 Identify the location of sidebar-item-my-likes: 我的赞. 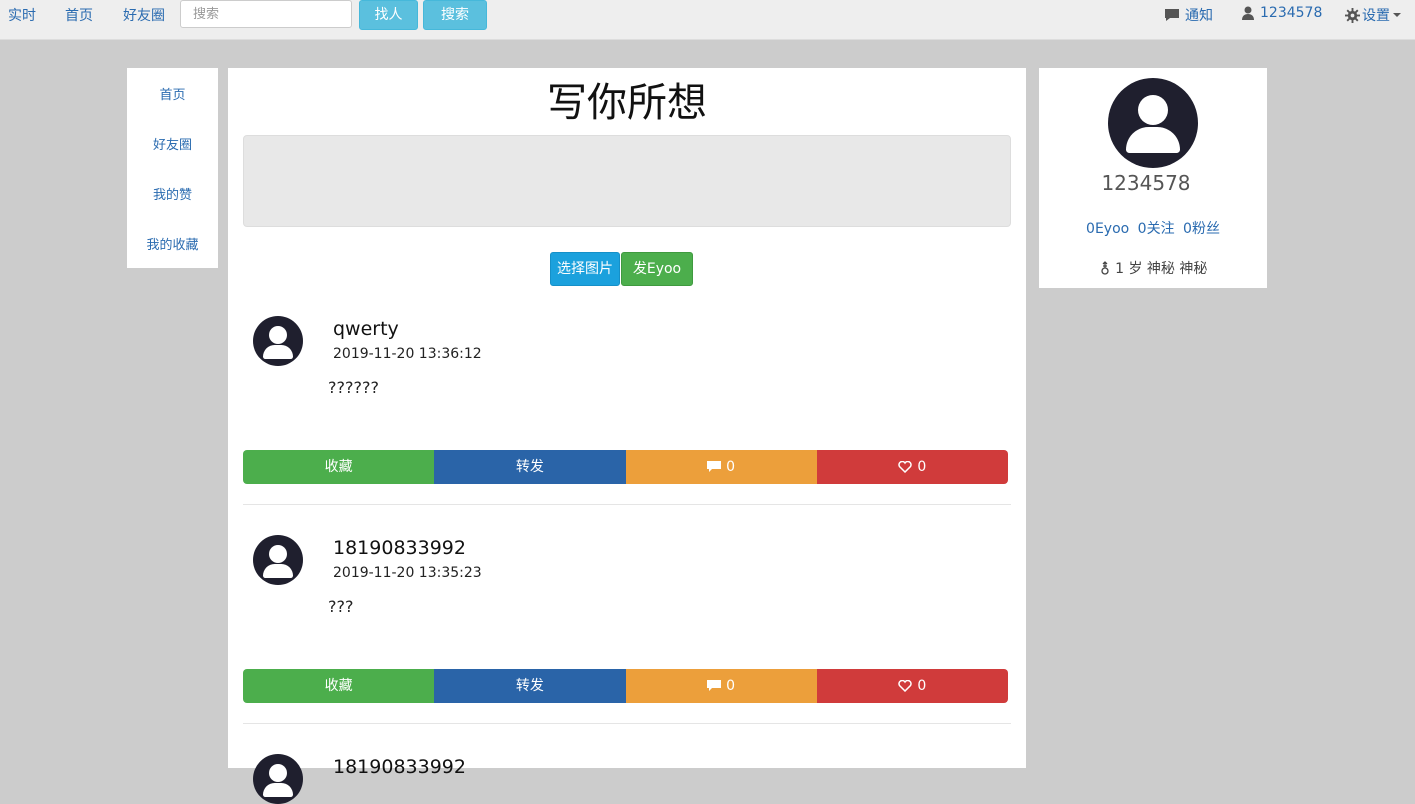
(172, 193).